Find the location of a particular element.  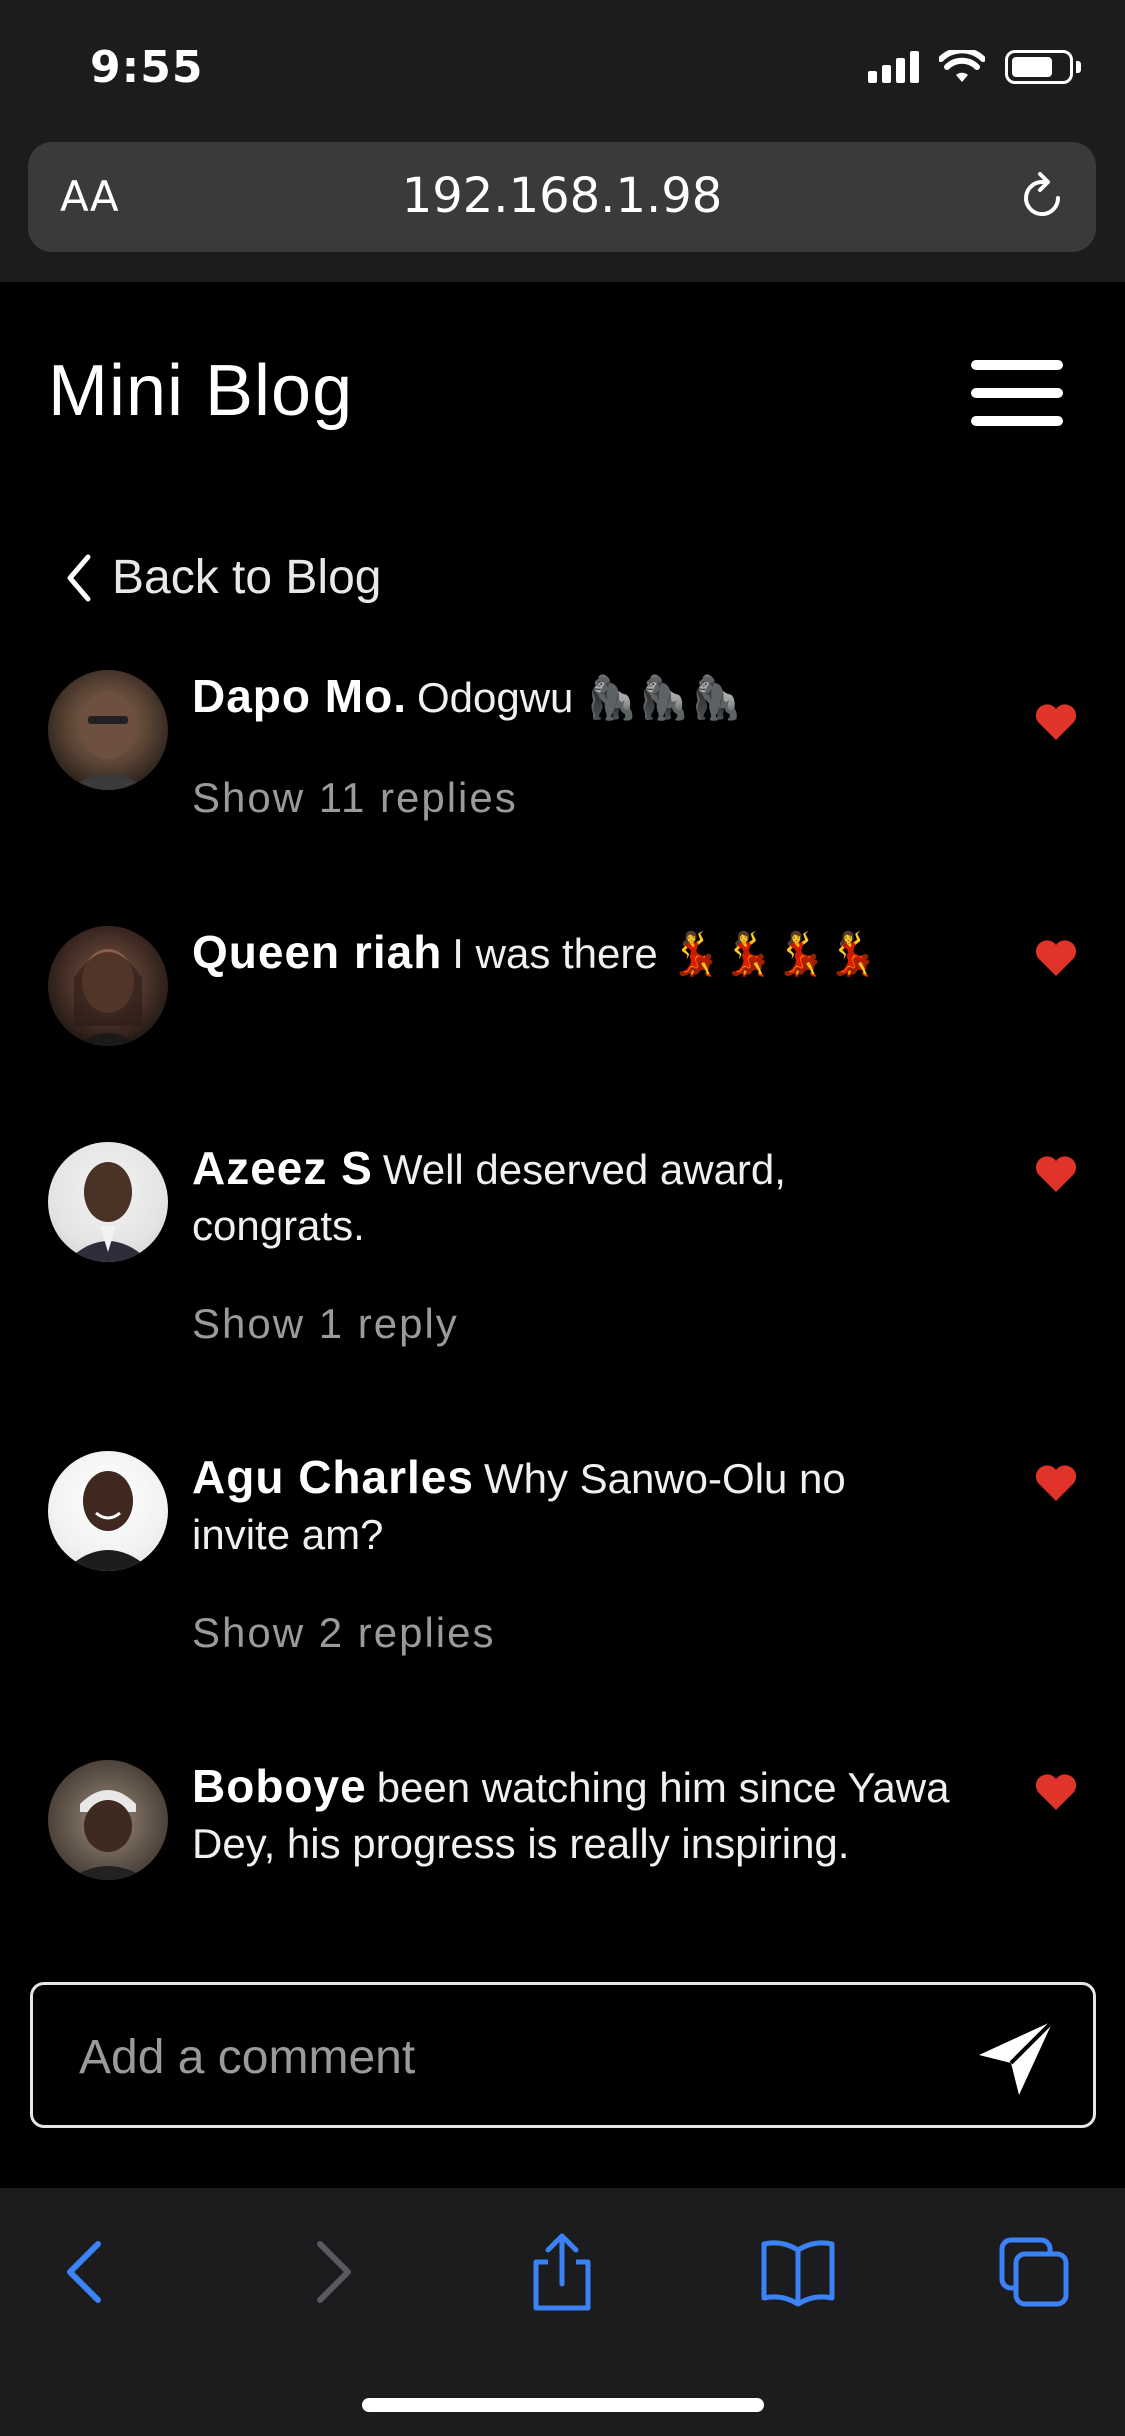

comment-form is located at coordinates (563, 2055).